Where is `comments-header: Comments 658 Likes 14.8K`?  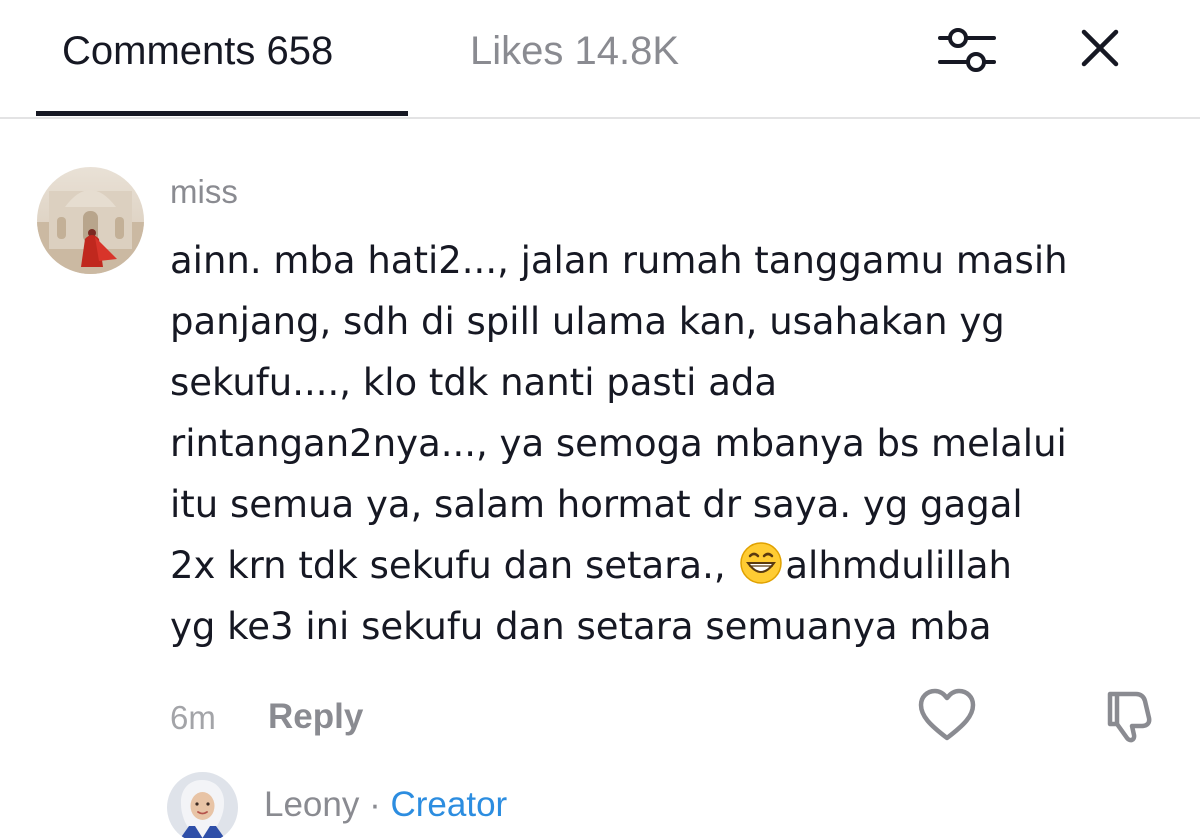 comments-header: Comments 658 Likes 14.8K is located at coordinates (600, 58).